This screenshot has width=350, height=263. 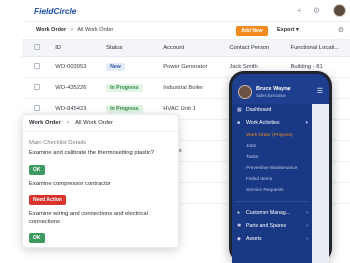 What do you see at coordinates (248, 48) in the screenshot?
I see `column-header-contact: Contact Person` at bounding box center [248, 48].